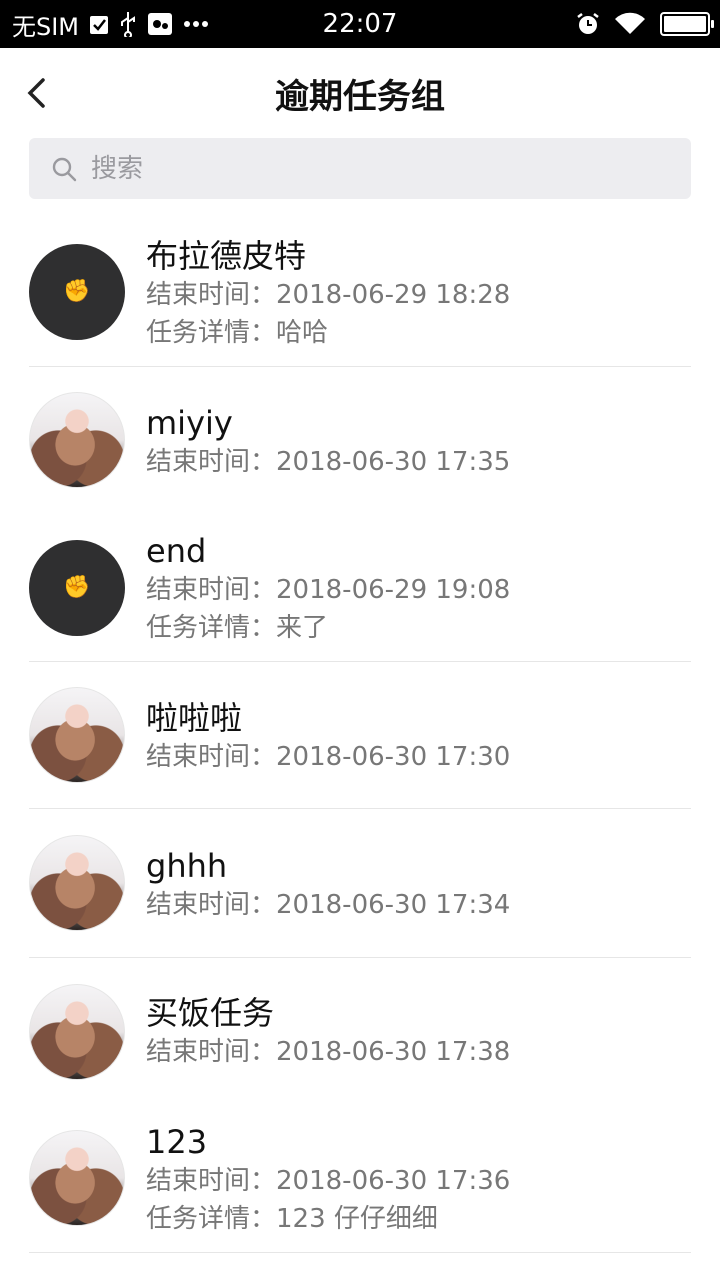 The image size is (720, 1280). What do you see at coordinates (360, 24) in the screenshot?
I see `status-bar: 无SIM 22:07` at bounding box center [360, 24].